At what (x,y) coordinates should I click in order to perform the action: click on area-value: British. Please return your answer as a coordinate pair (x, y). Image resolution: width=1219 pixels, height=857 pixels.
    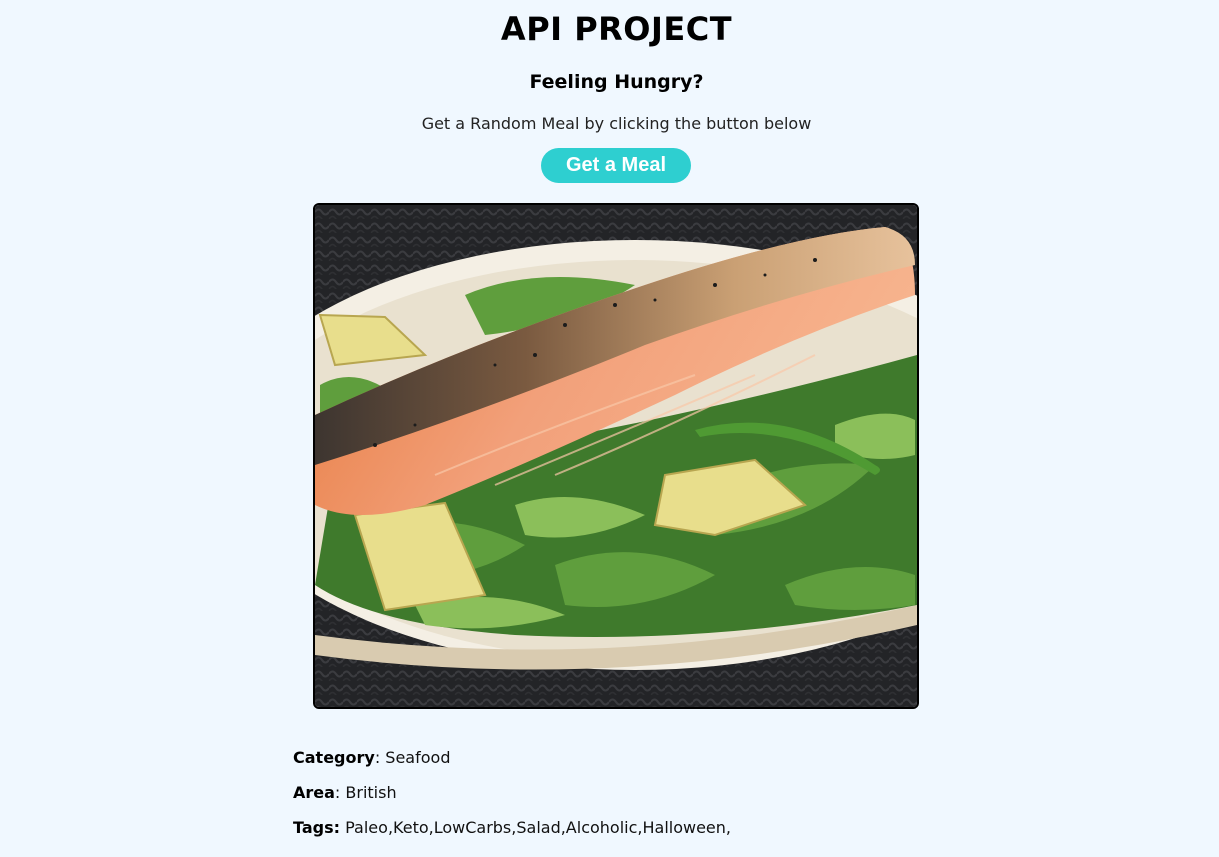
    Looking at the image, I should click on (371, 792).